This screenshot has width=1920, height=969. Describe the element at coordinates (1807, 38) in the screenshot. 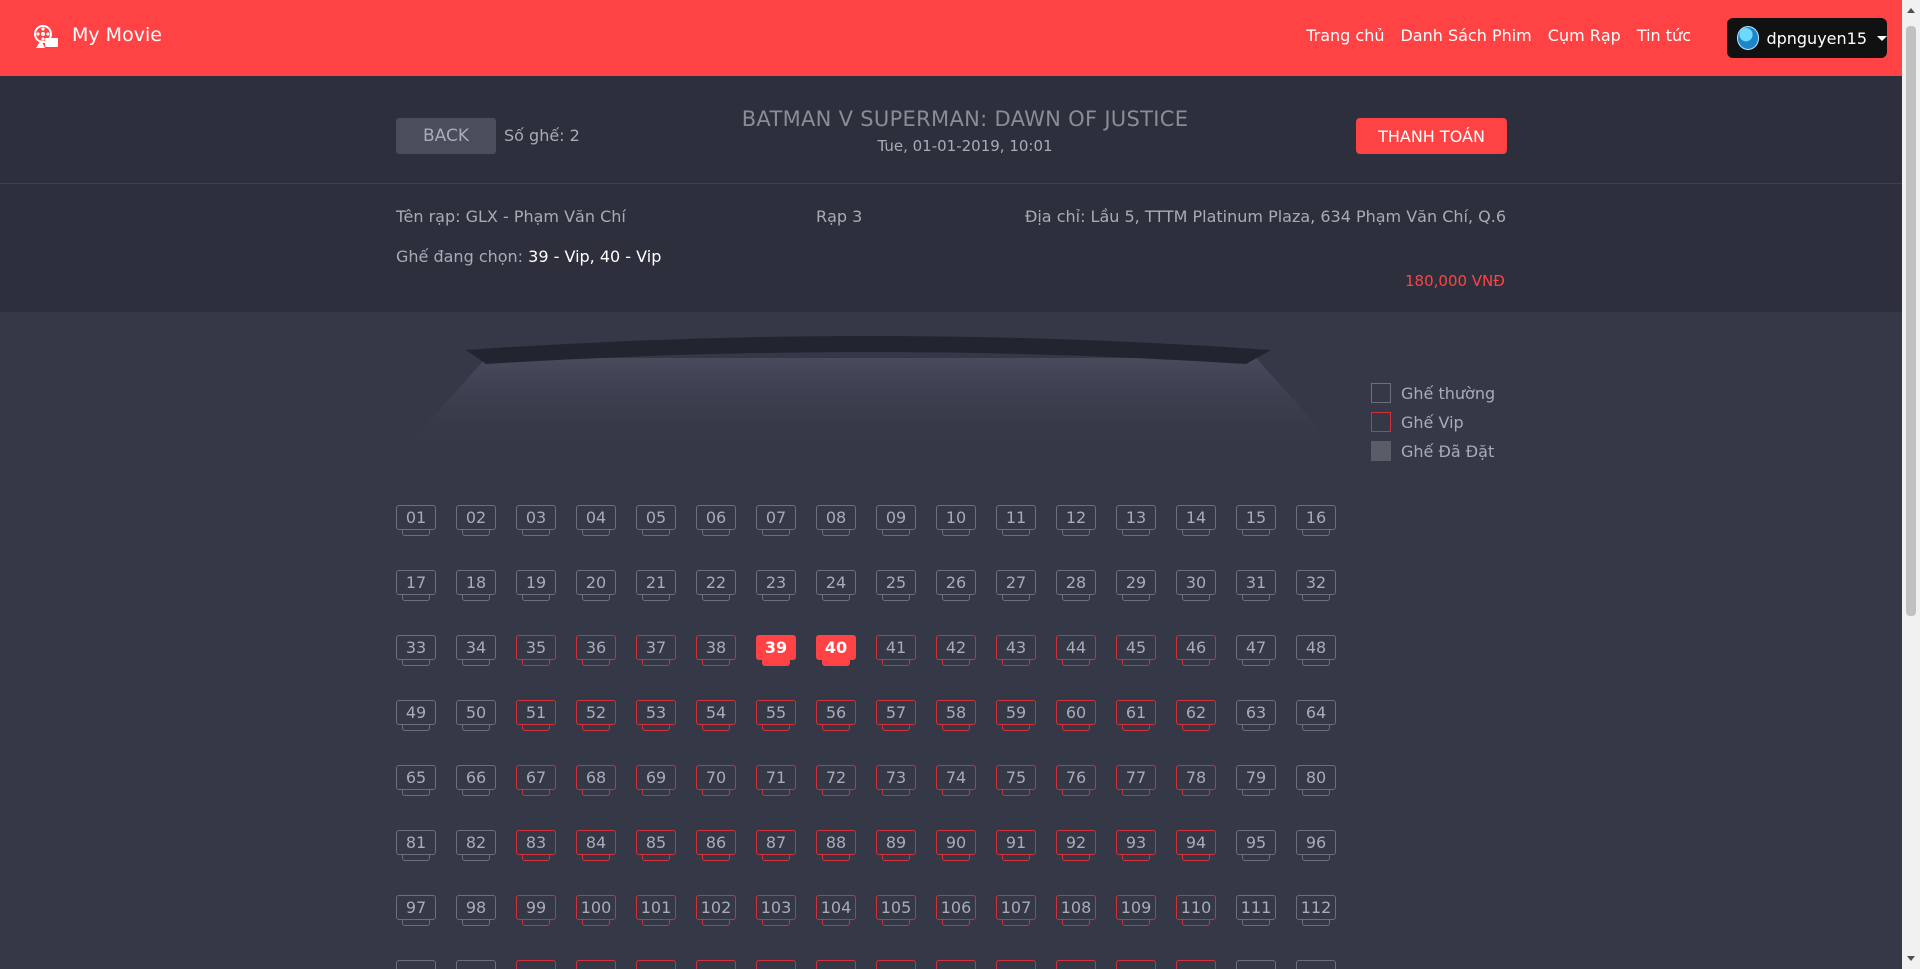

I see `user-menu-button: dpnguyen15` at that location.